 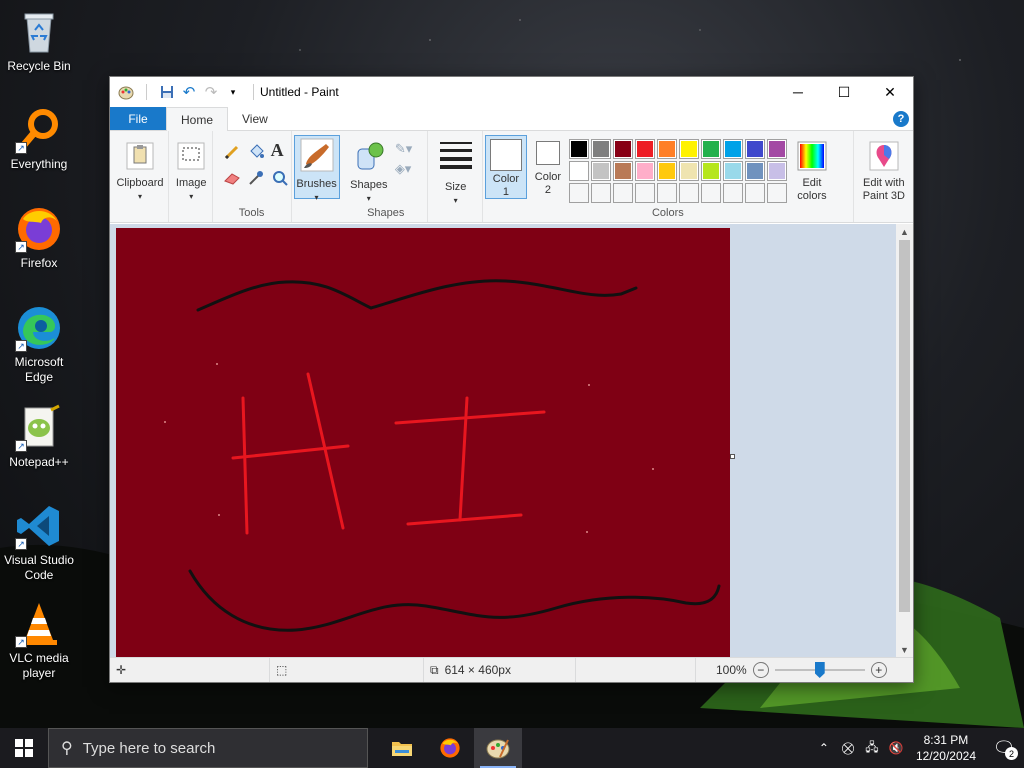 What do you see at coordinates (904, 426) in the screenshot?
I see `scroll-thumb` at bounding box center [904, 426].